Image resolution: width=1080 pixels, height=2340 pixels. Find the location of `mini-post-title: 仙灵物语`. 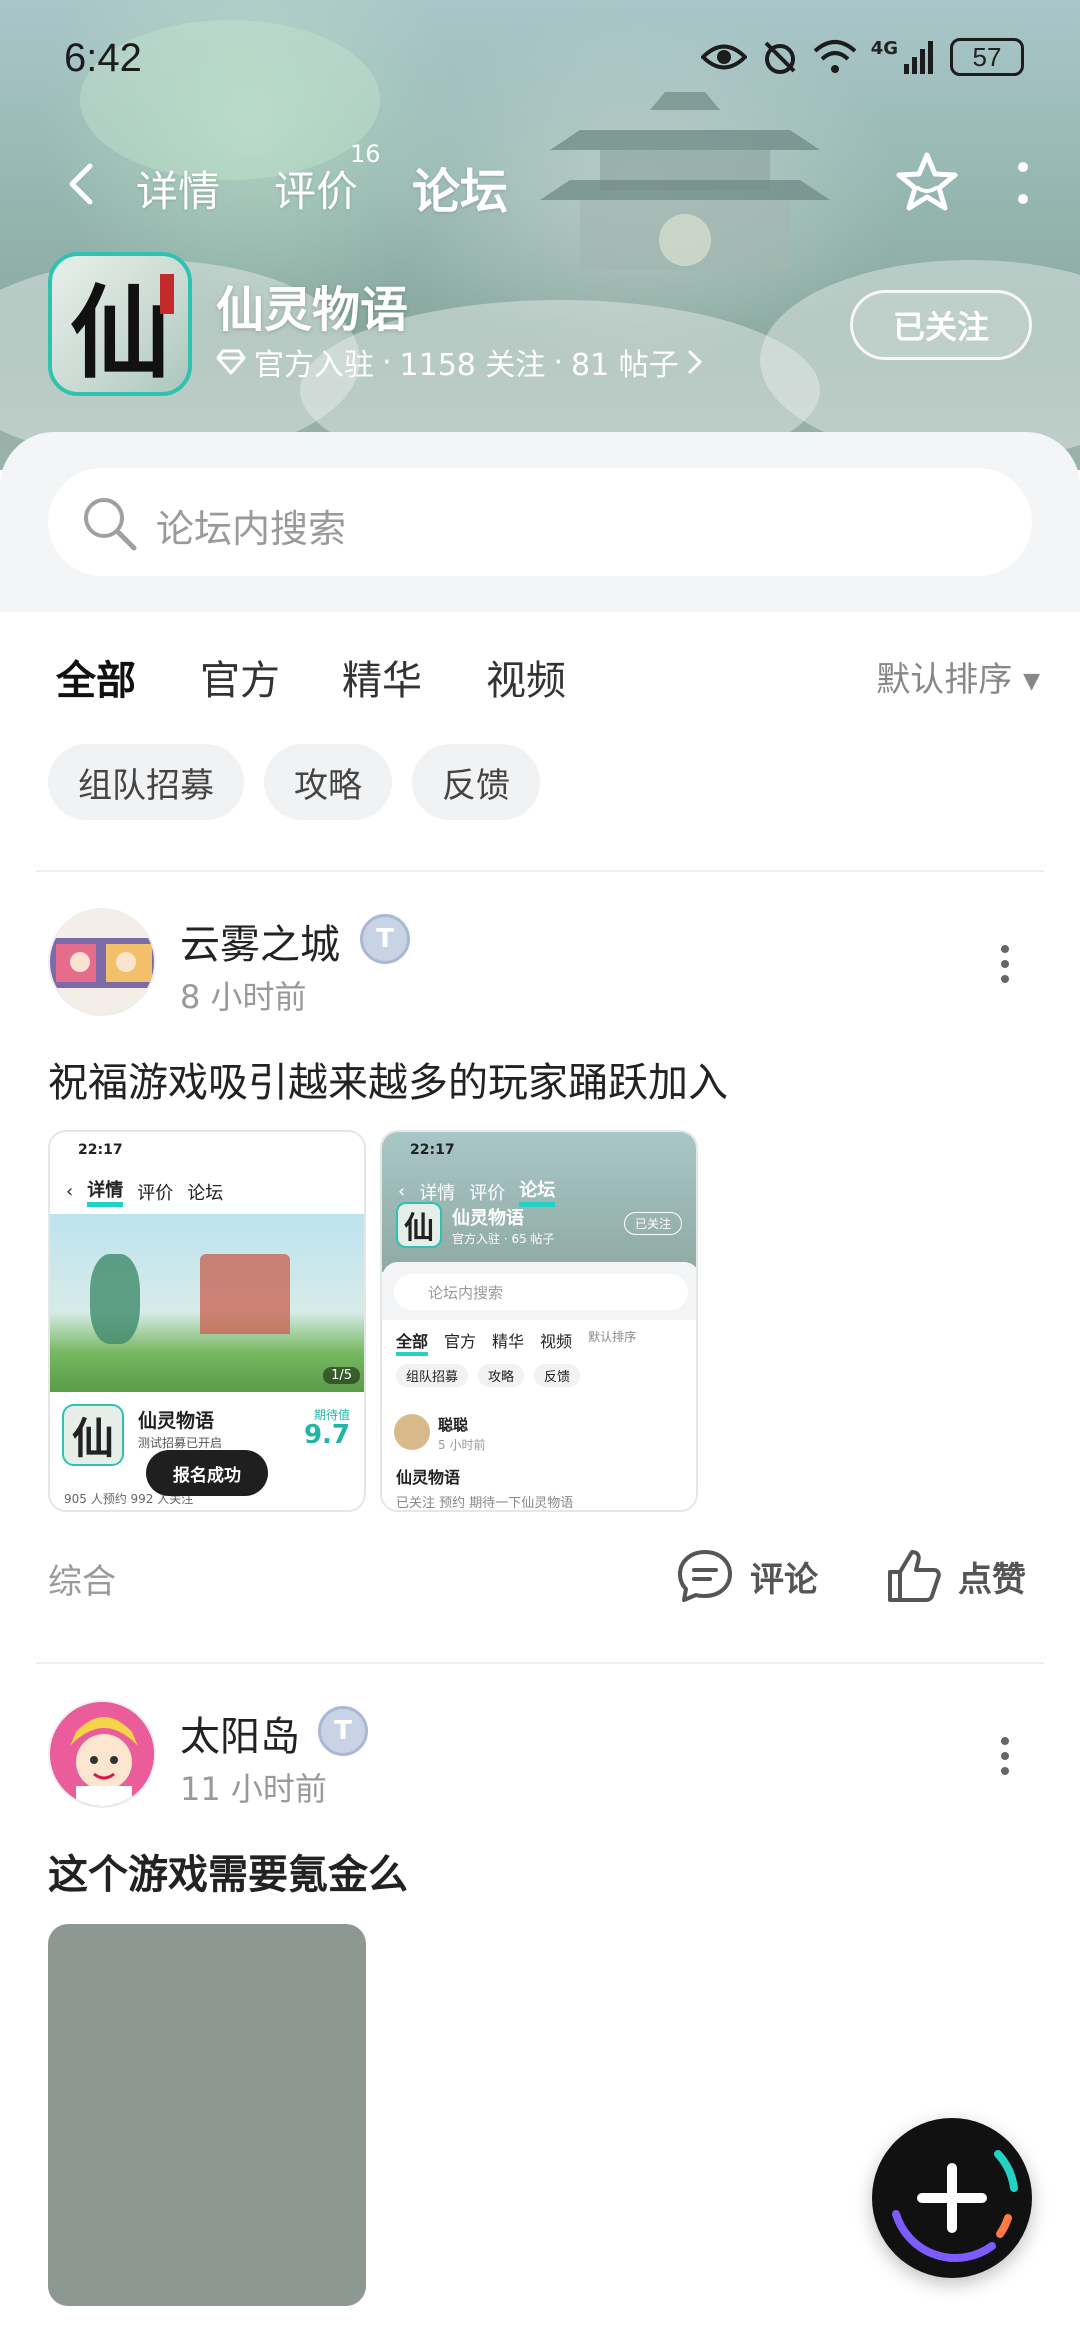

mini-post-title: 仙灵物语 is located at coordinates (428, 1477).